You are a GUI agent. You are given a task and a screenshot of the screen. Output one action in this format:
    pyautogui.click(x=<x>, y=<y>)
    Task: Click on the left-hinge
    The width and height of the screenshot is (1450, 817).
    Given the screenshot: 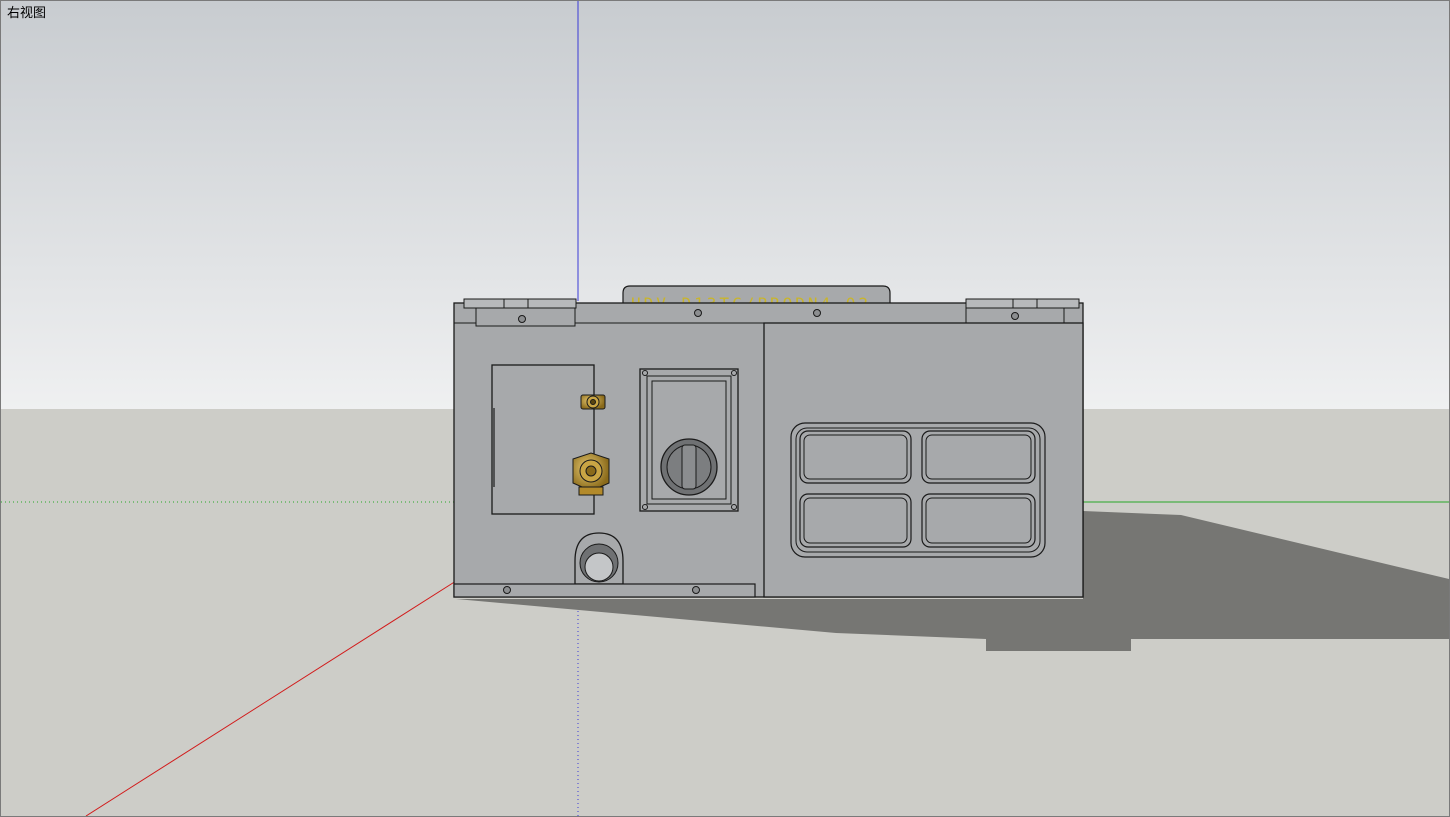 What is the action you would take?
    pyautogui.click(x=520, y=312)
    